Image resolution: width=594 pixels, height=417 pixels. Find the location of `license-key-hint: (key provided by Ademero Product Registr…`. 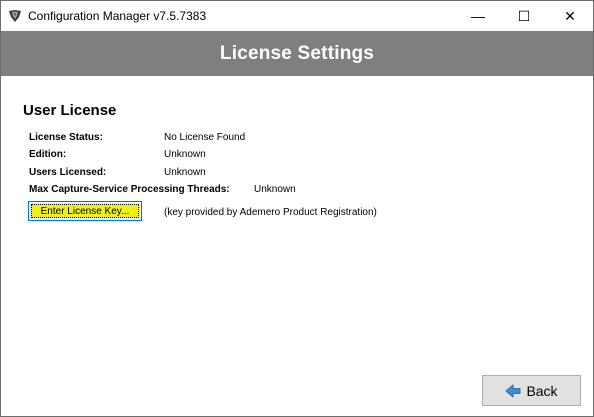

license-key-hint: (key provided by Ademero Product Registr… is located at coordinates (270, 212).